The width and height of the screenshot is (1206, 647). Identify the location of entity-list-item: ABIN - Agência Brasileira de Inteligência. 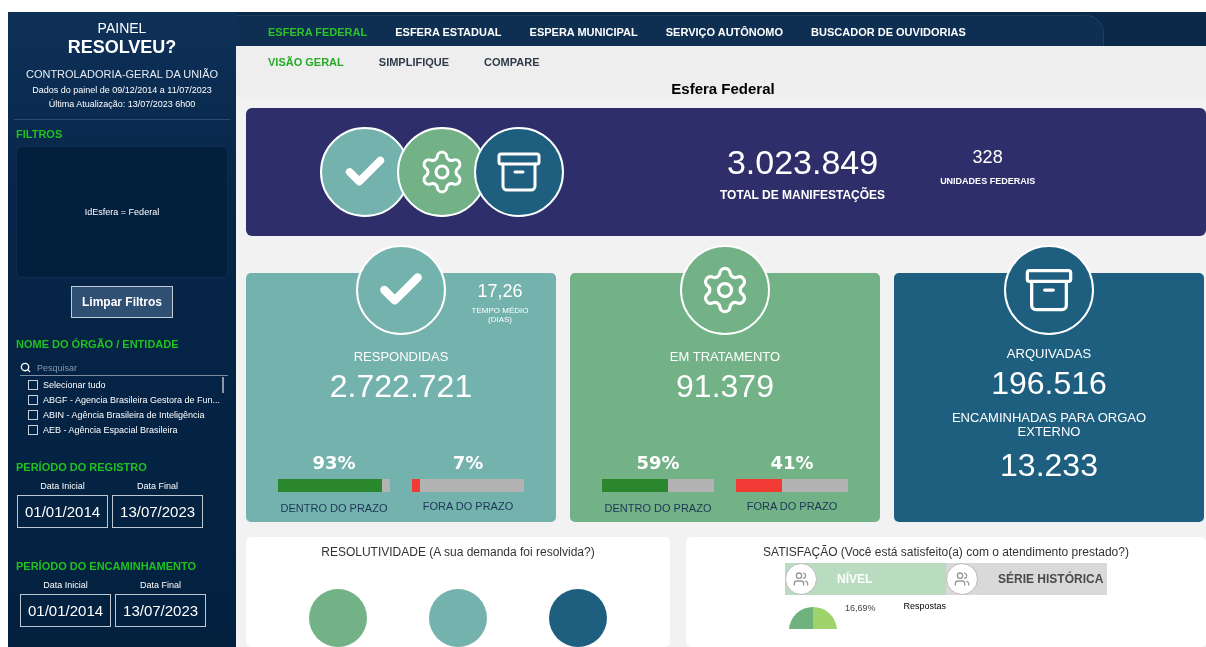
(124, 414).